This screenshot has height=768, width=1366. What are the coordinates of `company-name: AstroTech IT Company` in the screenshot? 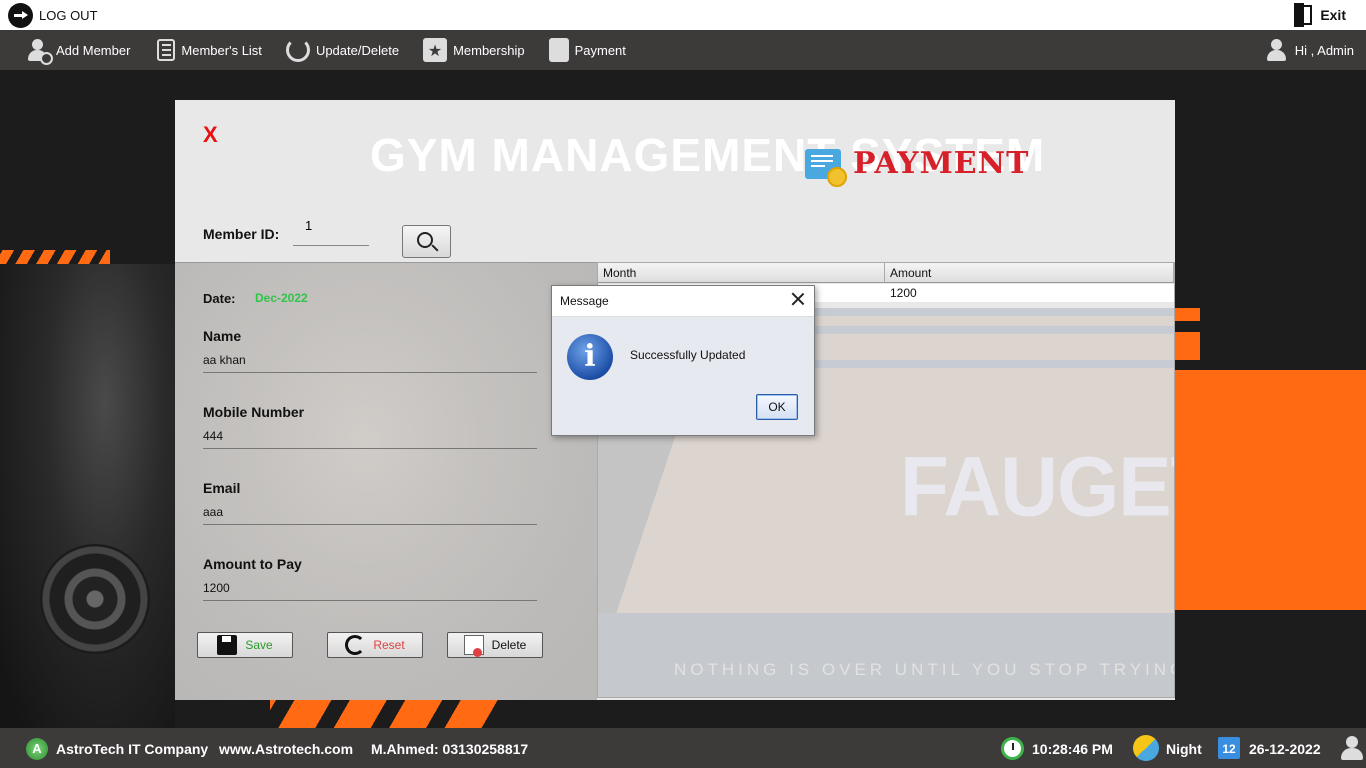 It's located at (132, 749).